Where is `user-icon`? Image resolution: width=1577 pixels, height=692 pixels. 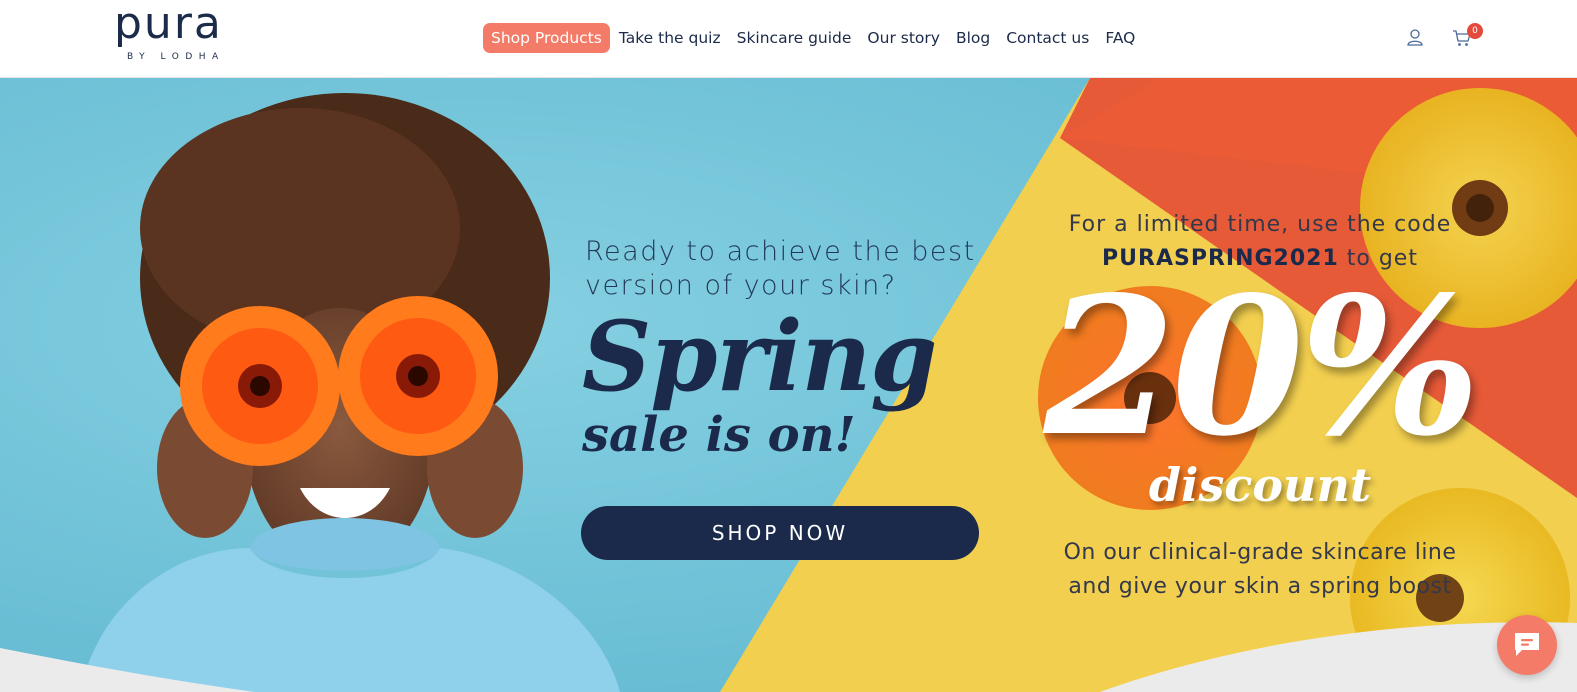
user-icon is located at coordinates (1415, 37).